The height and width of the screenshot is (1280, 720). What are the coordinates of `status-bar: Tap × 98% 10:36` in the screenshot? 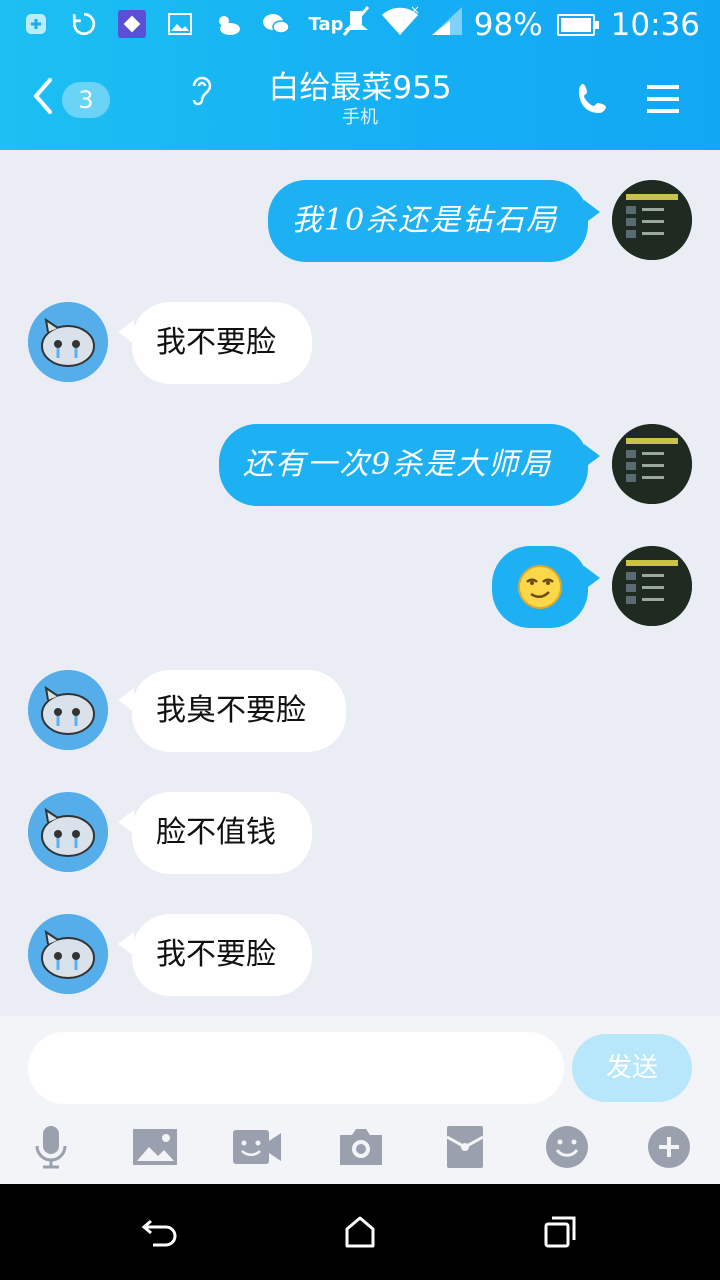 It's located at (360, 25).